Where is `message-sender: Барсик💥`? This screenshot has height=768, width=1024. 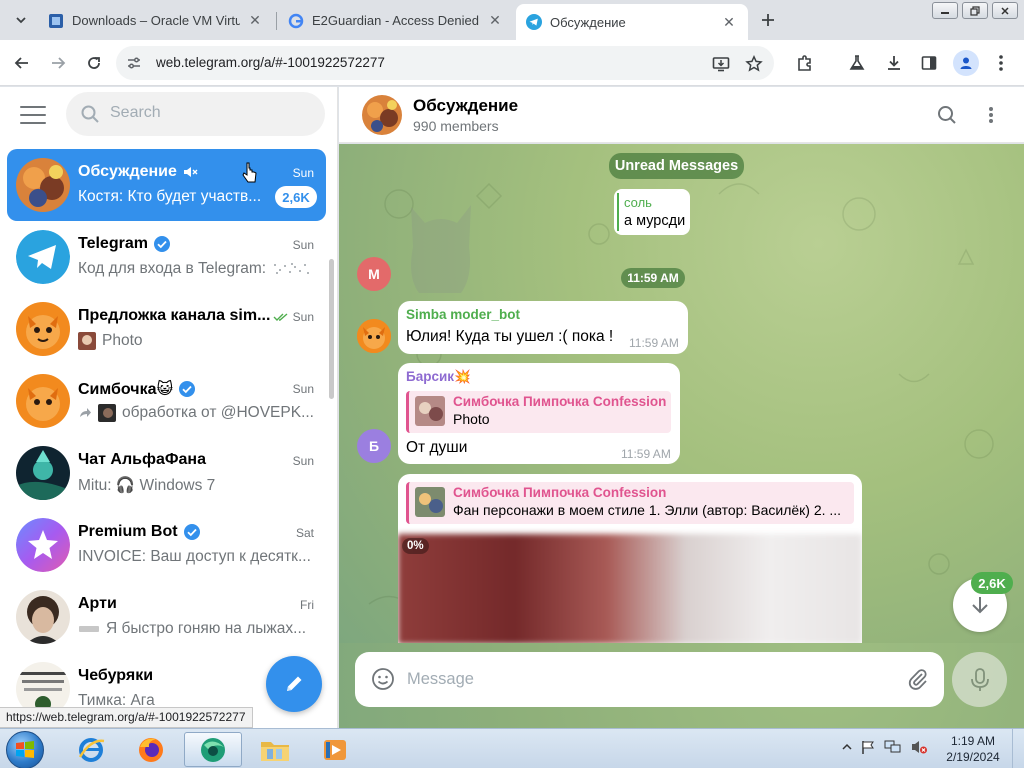 message-sender: Барсик💥 is located at coordinates (438, 376).